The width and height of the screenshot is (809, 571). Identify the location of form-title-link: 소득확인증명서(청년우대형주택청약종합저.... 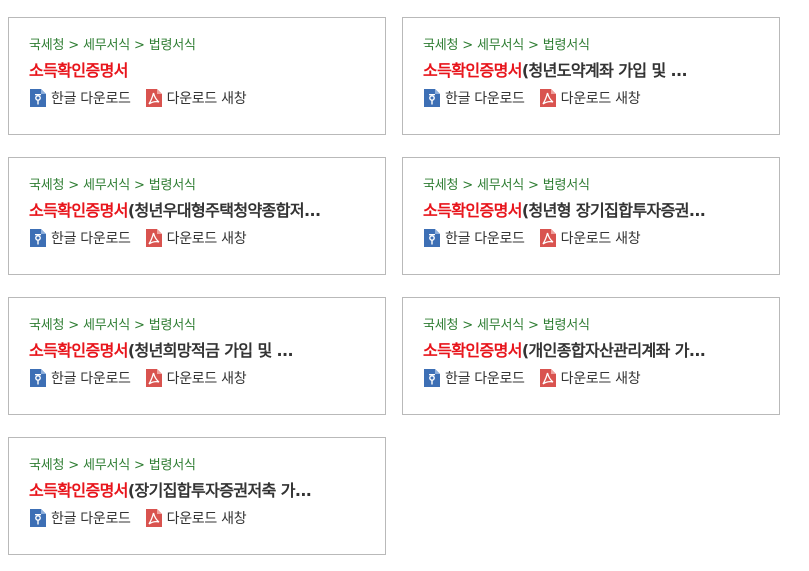
(199, 209).